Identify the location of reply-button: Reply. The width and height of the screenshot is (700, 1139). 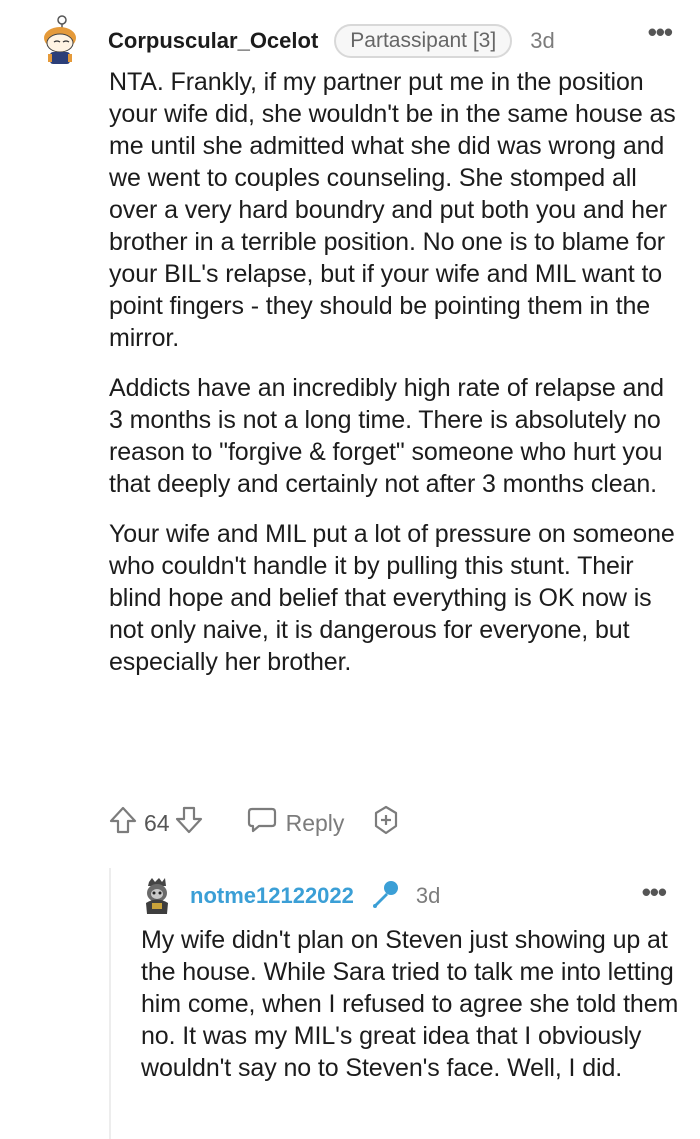
(295, 823).